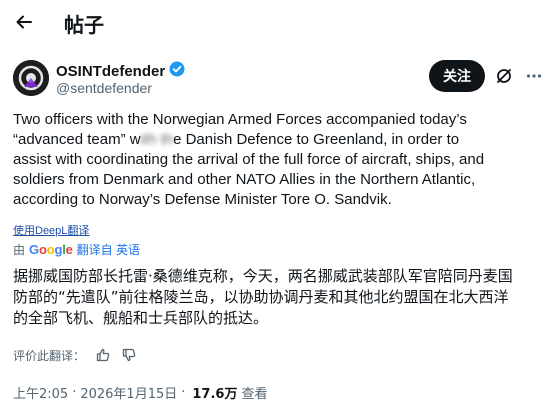 The width and height of the screenshot is (554, 415). What do you see at coordinates (19, 249) in the screenshot?
I see `translated-by-label: 由` at bounding box center [19, 249].